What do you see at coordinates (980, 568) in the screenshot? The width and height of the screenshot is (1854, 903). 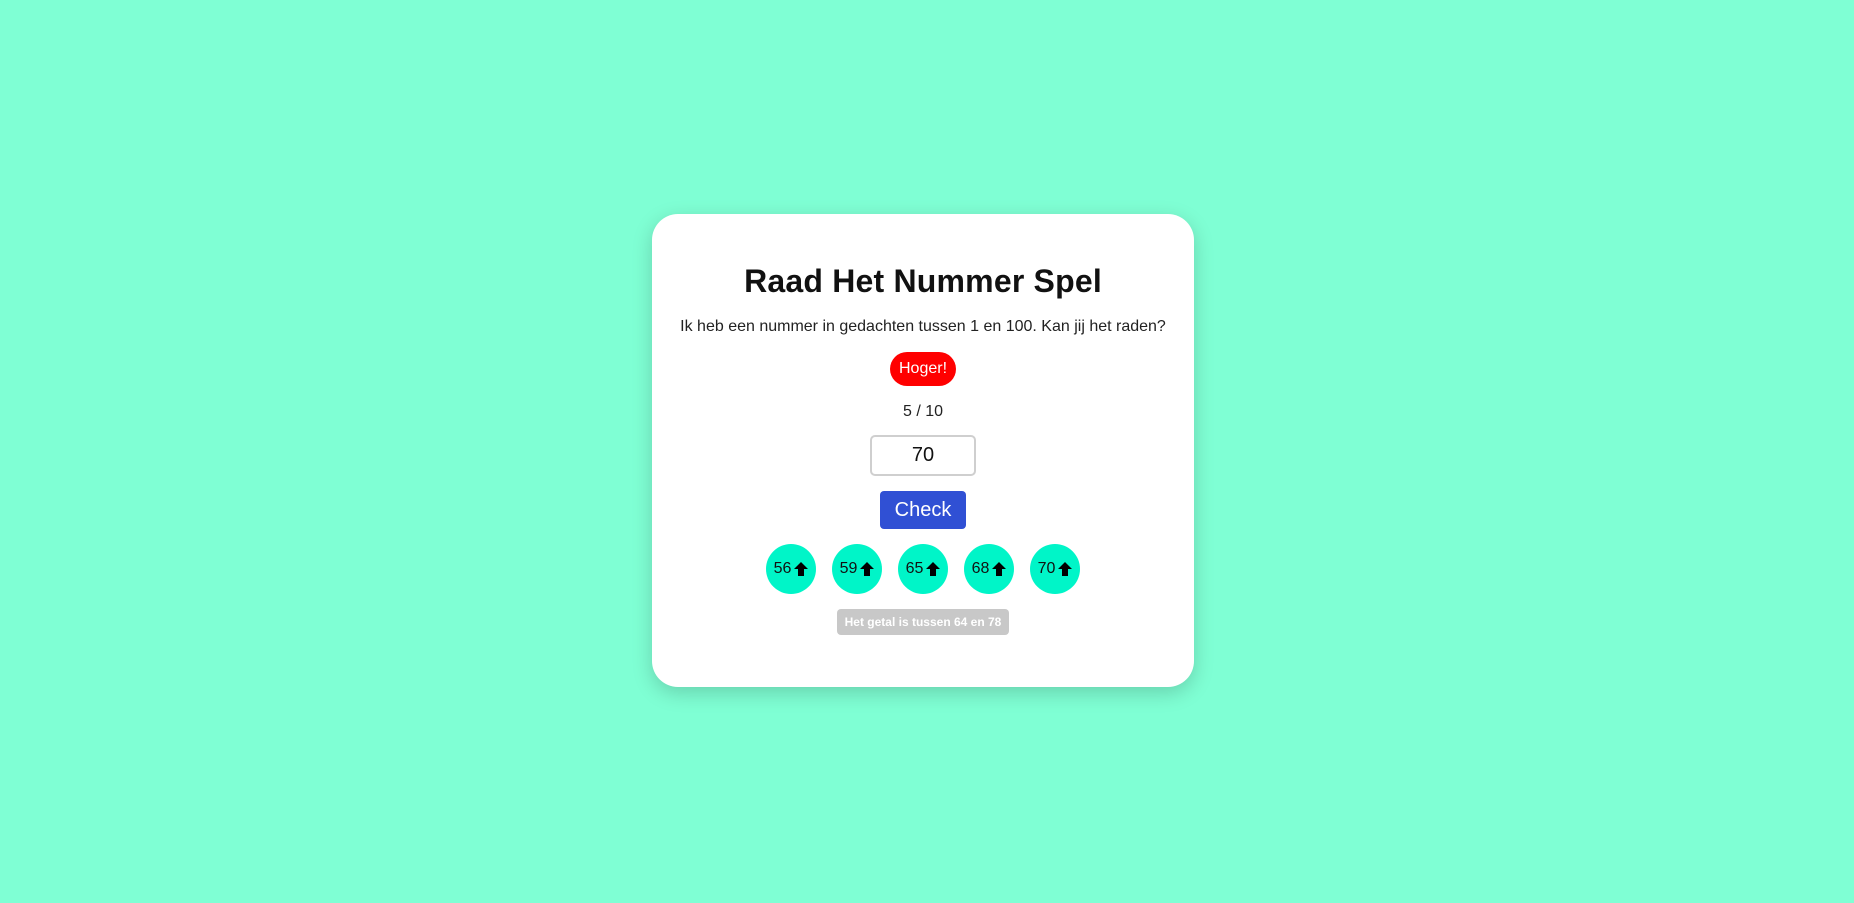 I see `history-value: 68` at bounding box center [980, 568].